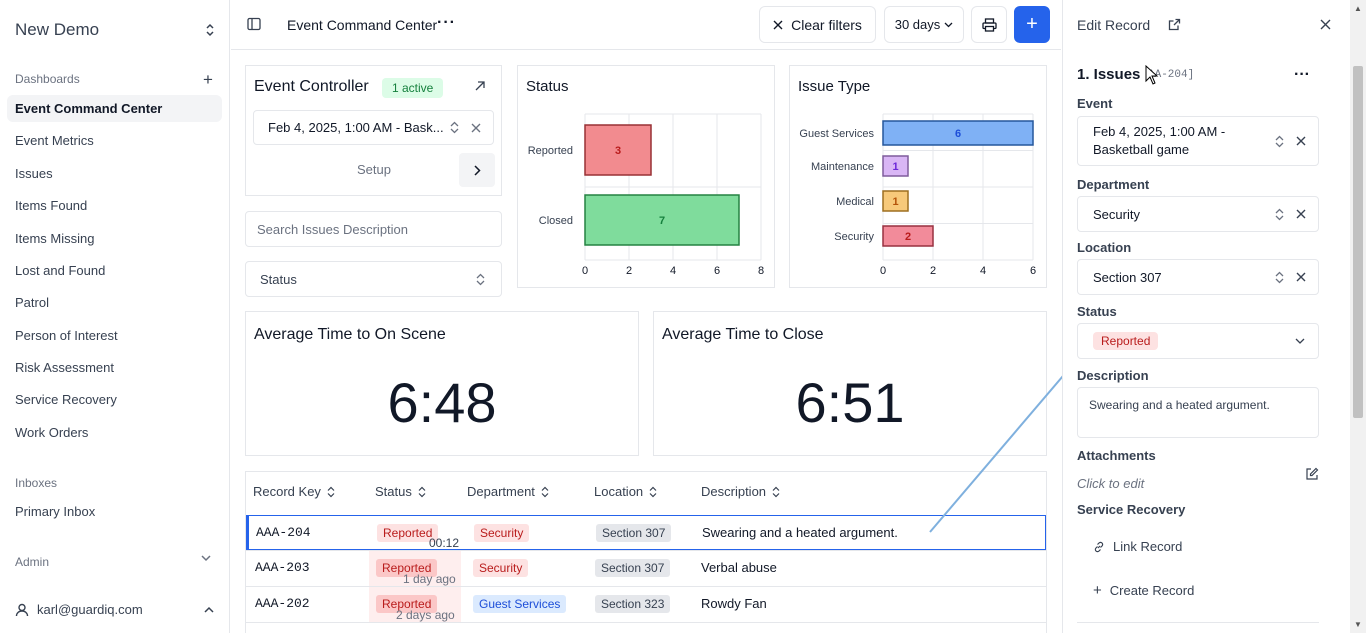 Image resolution: width=1366 pixels, height=633 pixels. Describe the element at coordinates (501, 491) in the screenshot. I see `column-header-label: Department` at that location.